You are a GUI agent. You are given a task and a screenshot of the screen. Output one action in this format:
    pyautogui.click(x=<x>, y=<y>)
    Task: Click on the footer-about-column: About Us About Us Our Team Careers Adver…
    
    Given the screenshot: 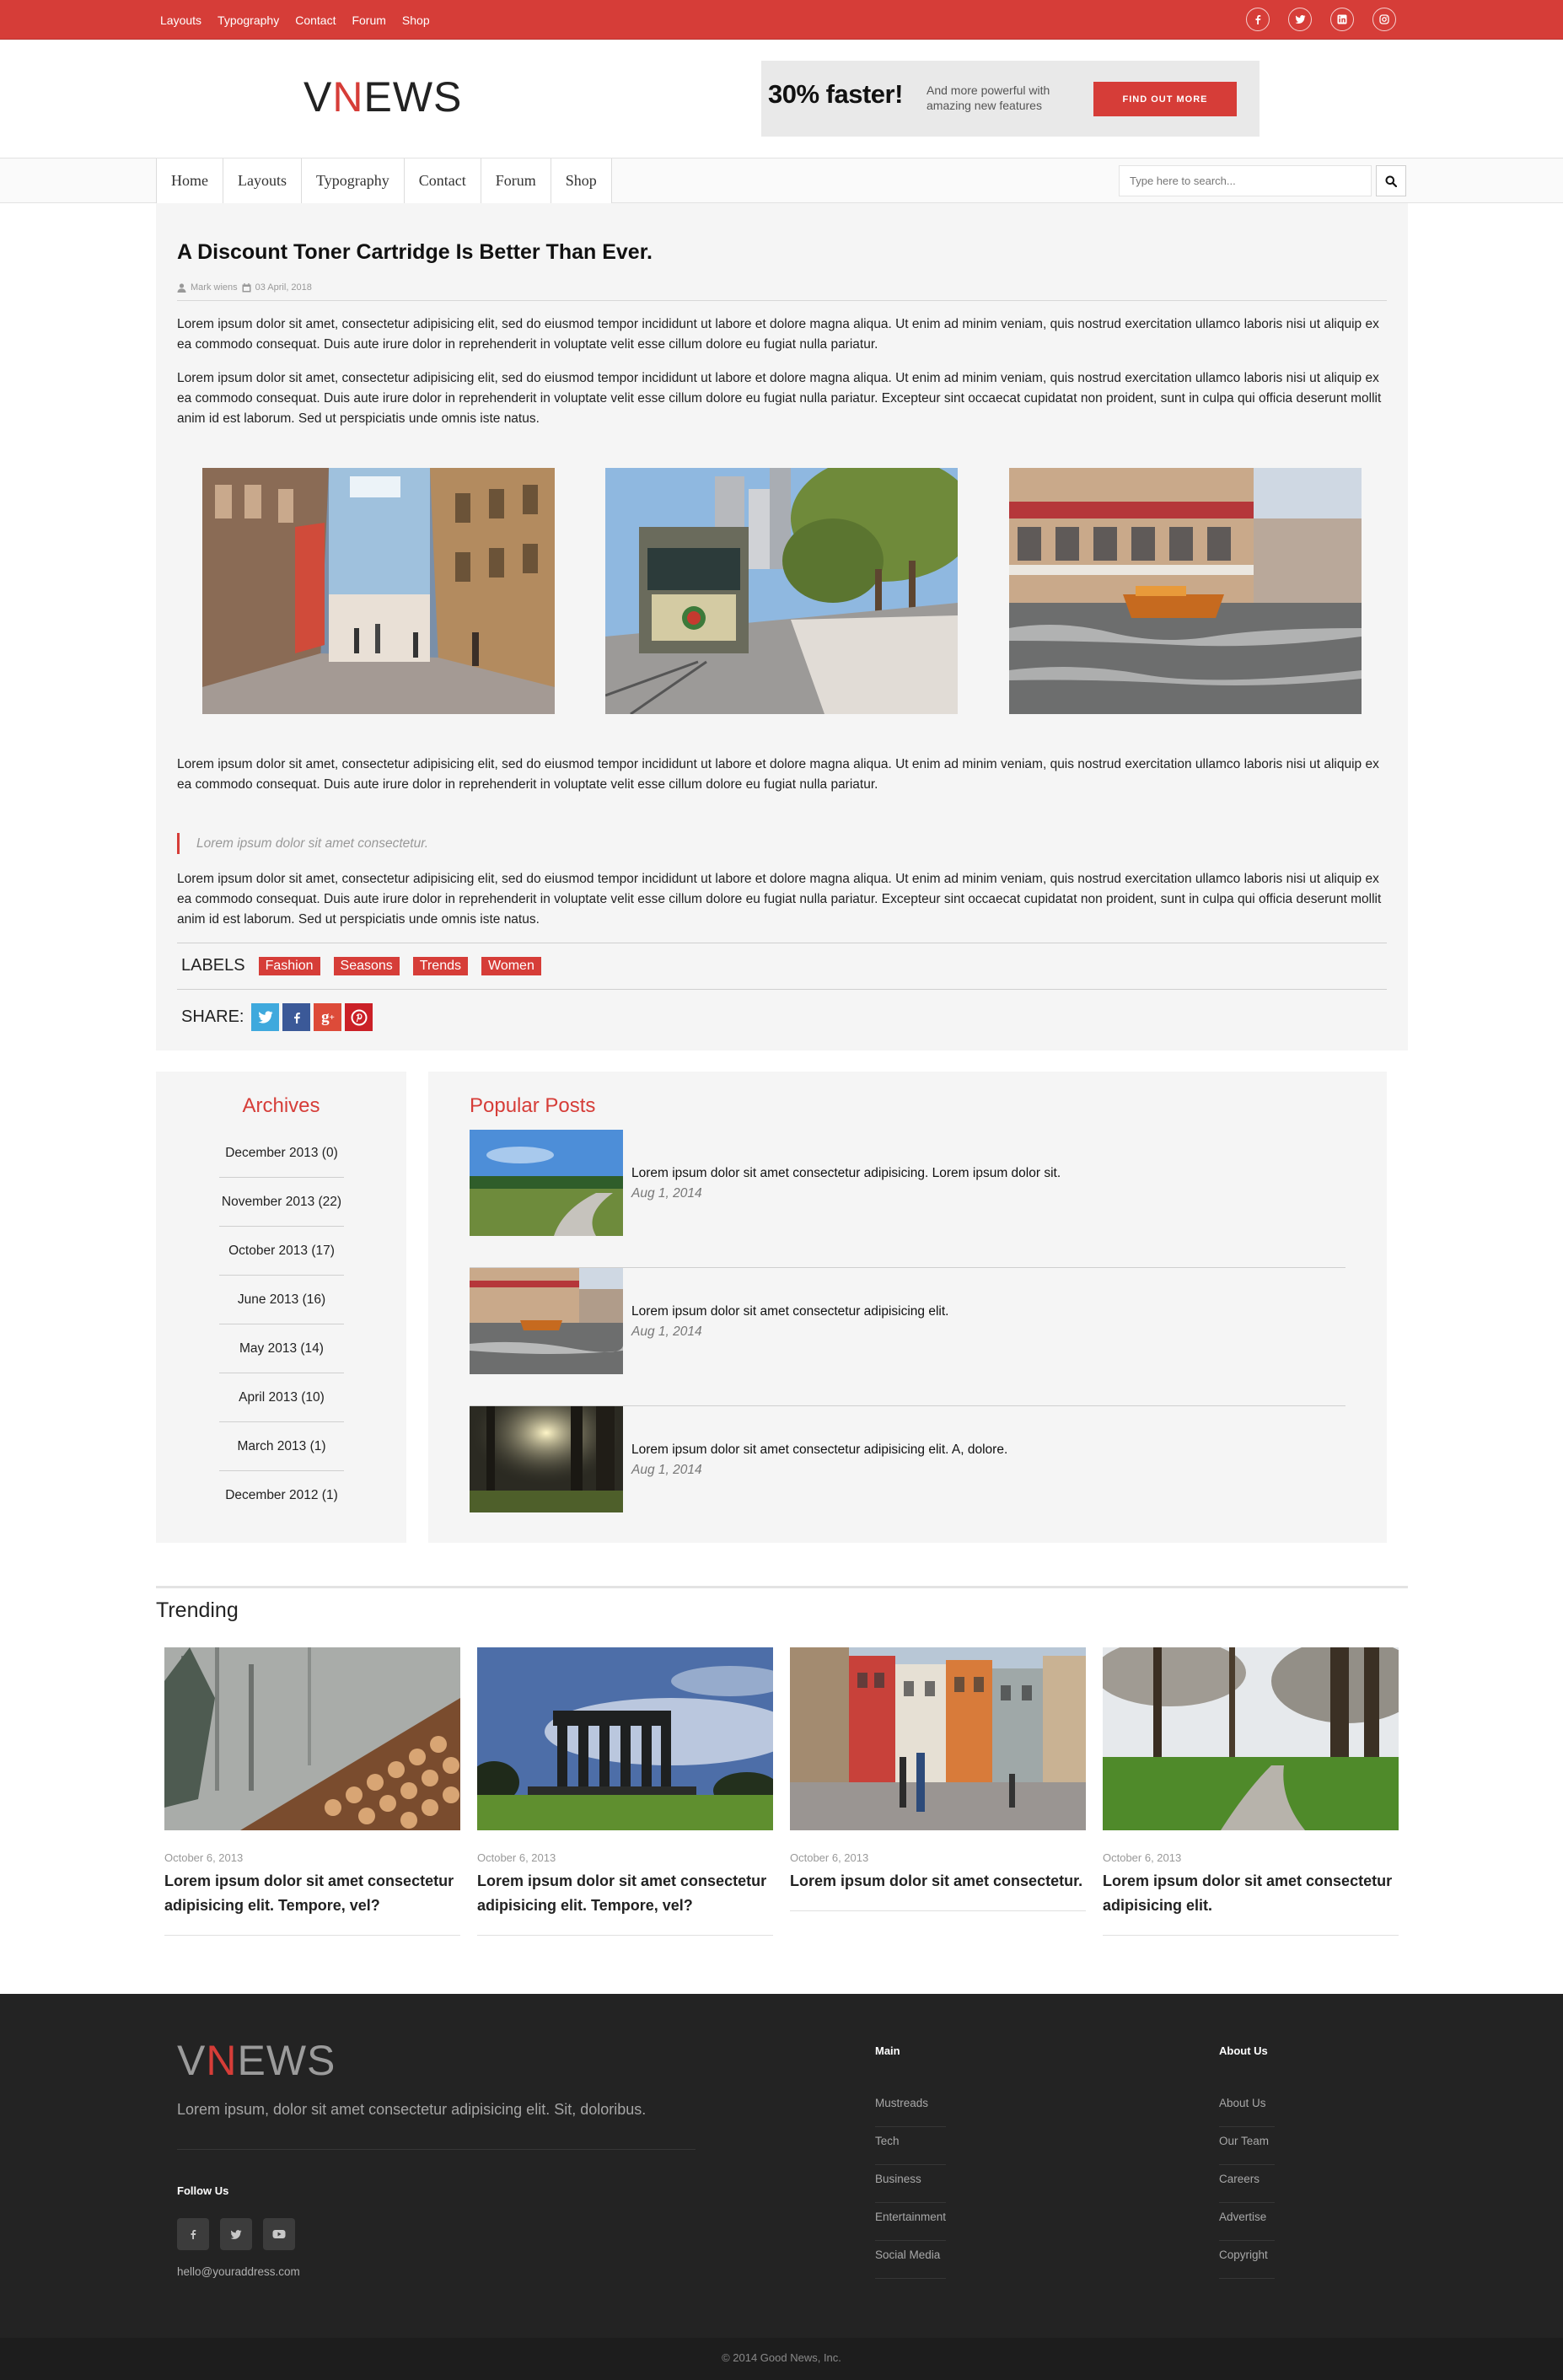 What is the action you would take?
    pyautogui.click(x=1247, y=2161)
    